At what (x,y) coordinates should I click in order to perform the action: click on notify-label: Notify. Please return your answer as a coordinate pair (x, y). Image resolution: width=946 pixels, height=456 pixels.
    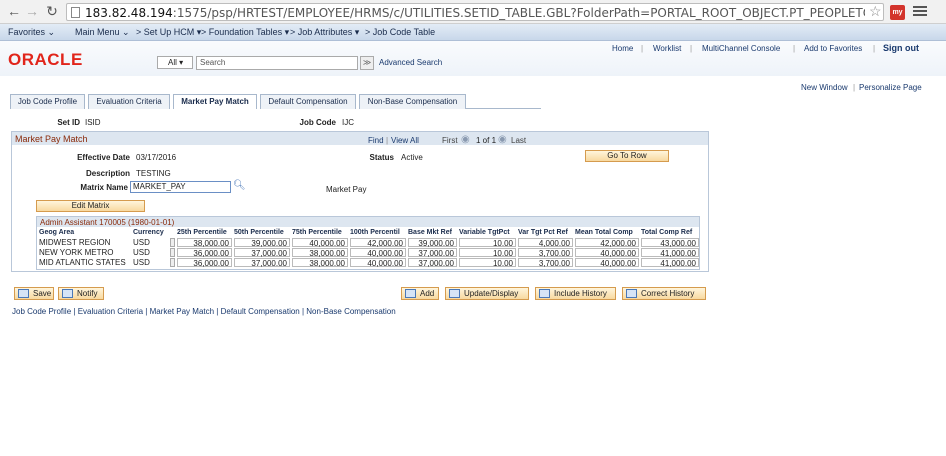
    Looking at the image, I should click on (87, 293).